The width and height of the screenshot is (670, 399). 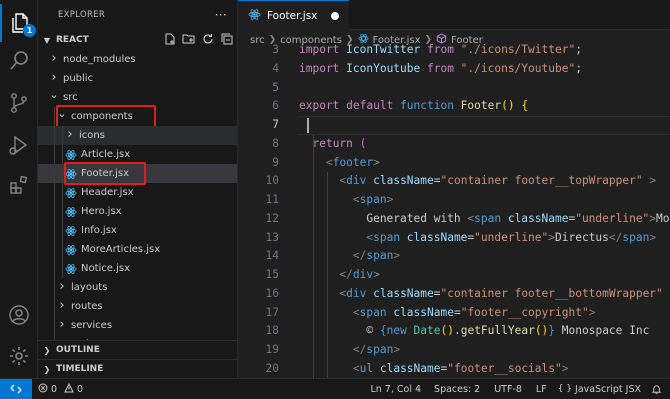 I want to click on code-token: "container footer__topWrapper", so click(x=541, y=181).